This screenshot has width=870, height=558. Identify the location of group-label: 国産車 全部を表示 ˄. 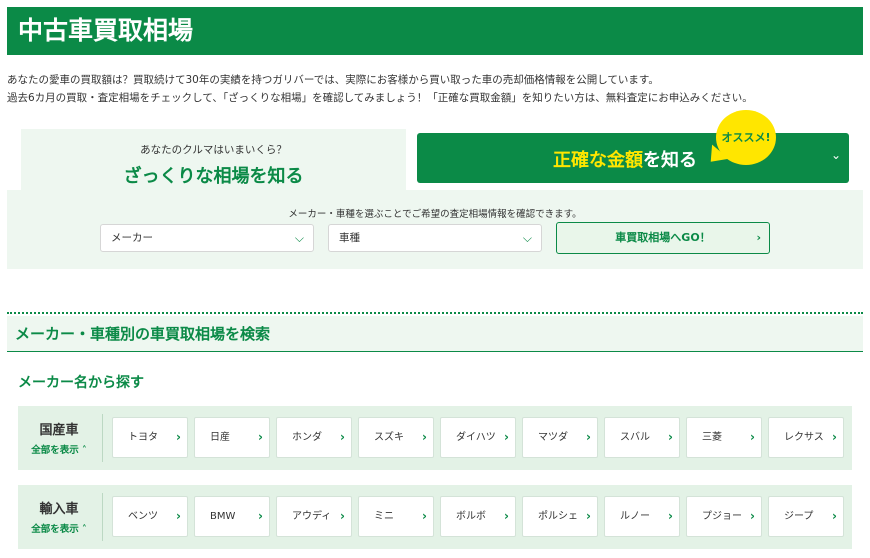
(59, 438).